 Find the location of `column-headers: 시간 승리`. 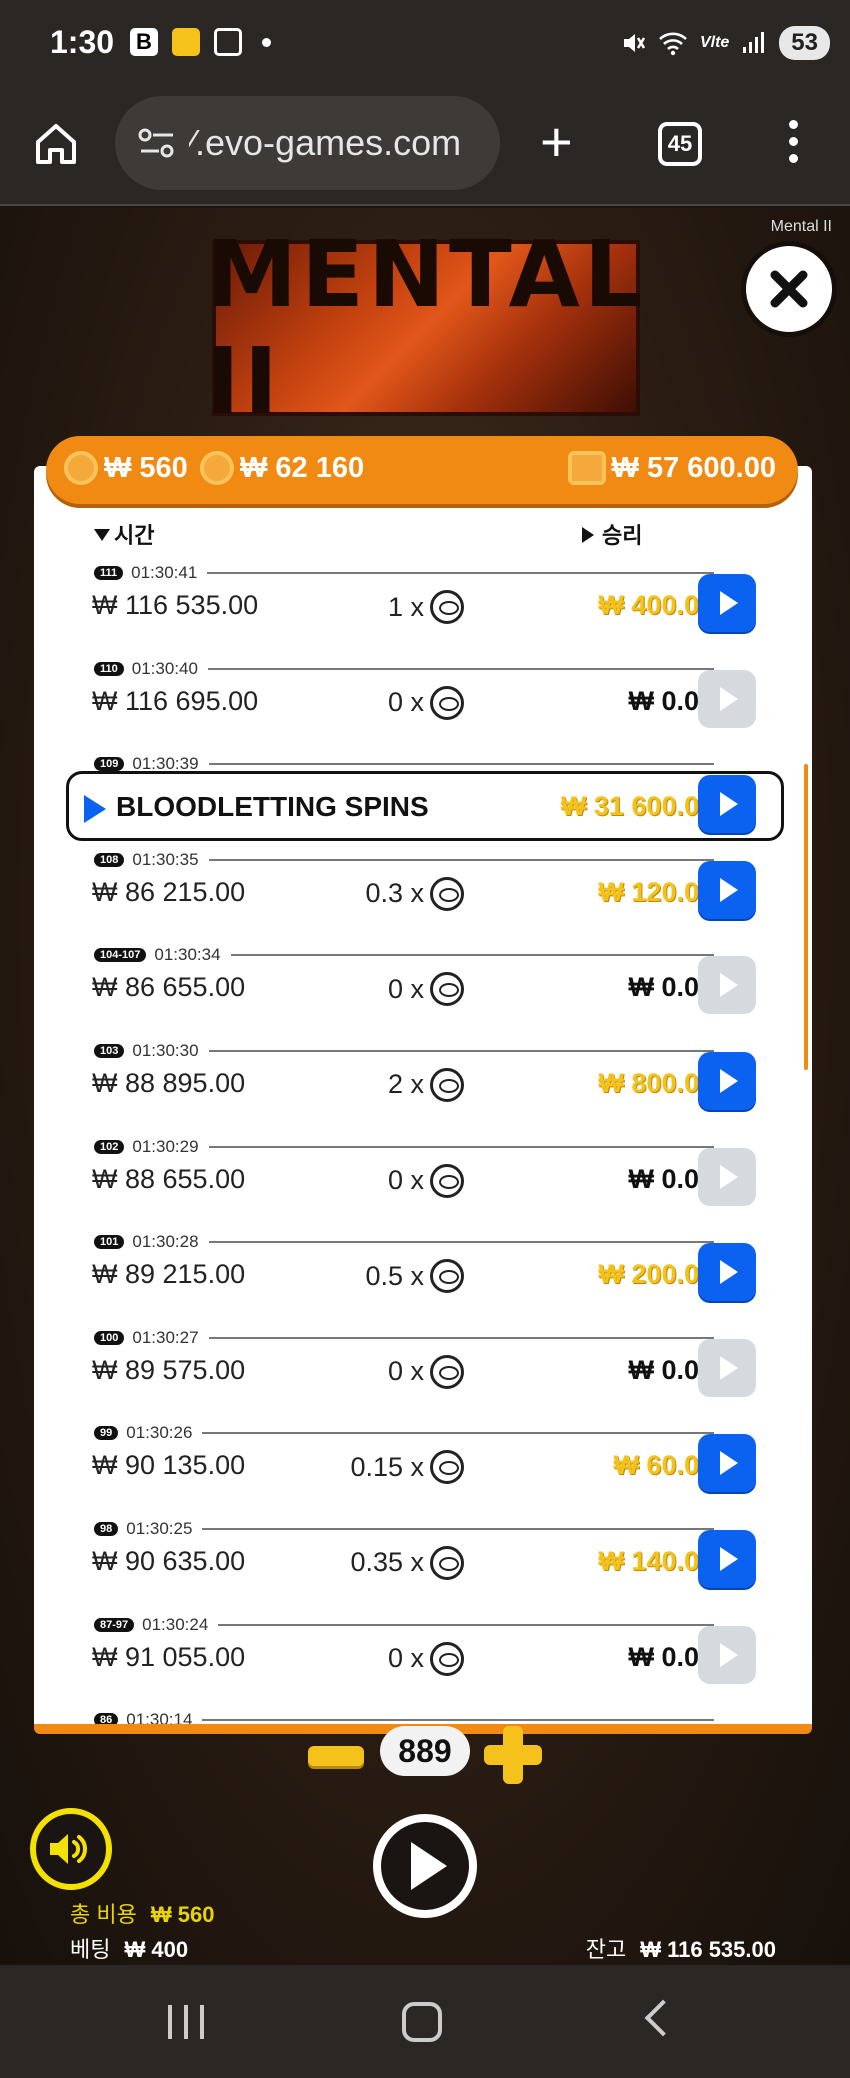

column-headers: 시간 승리 is located at coordinates (423, 536).